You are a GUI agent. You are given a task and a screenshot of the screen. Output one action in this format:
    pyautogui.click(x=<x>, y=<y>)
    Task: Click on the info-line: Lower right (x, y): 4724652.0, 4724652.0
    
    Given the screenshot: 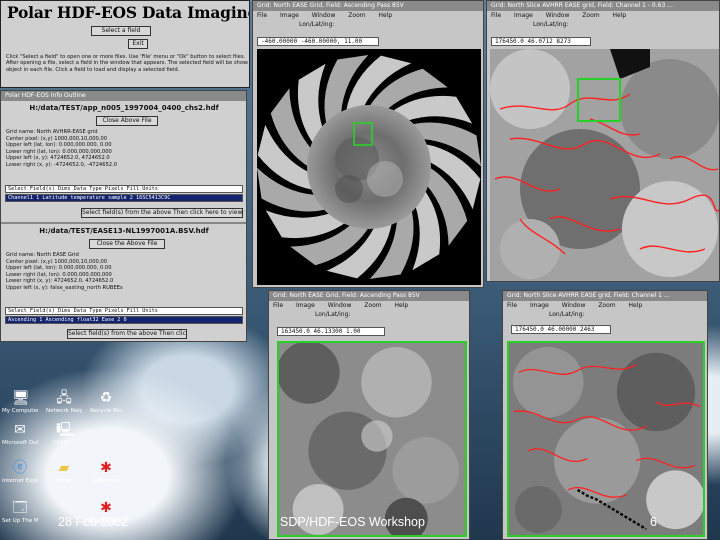 What is the action you would take?
    pyautogui.click(x=60, y=281)
    